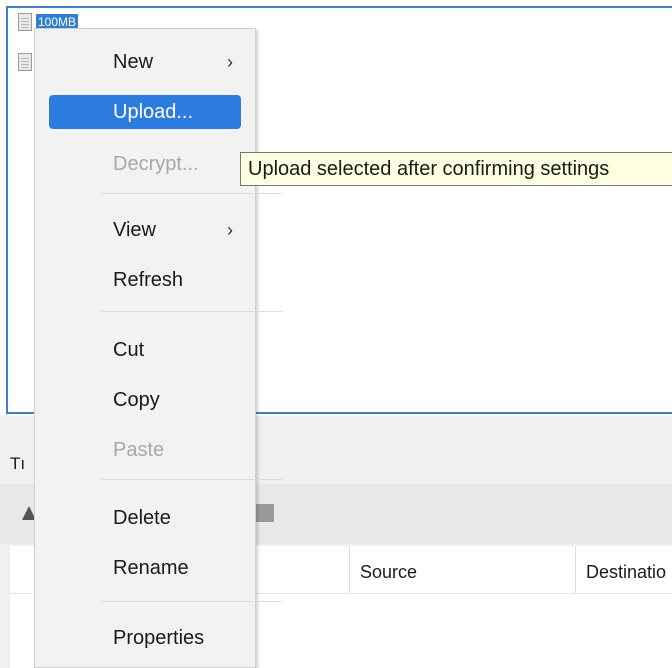 The height and width of the screenshot is (668, 672). What do you see at coordinates (151, 568) in the screenshot?
I see `menu-item-label: Rename` at bounding box center [151, 568].